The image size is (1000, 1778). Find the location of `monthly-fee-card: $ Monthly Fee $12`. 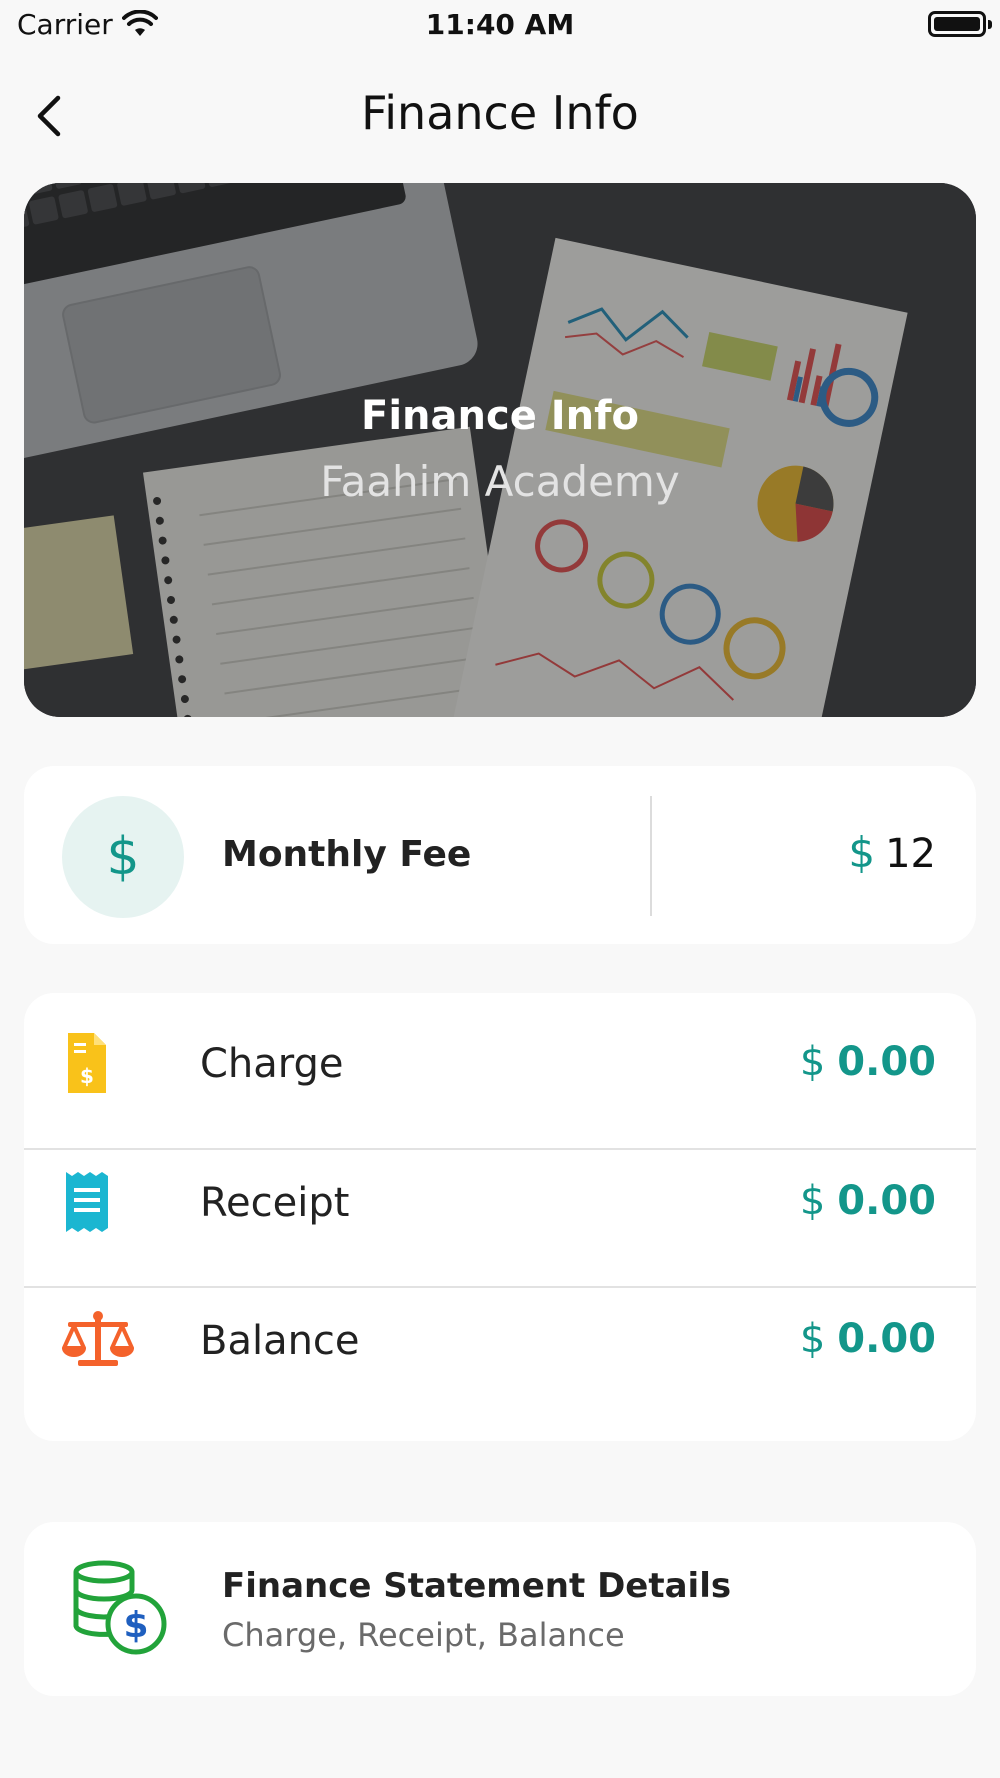

monthly-fee-card: $ Monthly Fee $12 is located at coordinates (500, 855).